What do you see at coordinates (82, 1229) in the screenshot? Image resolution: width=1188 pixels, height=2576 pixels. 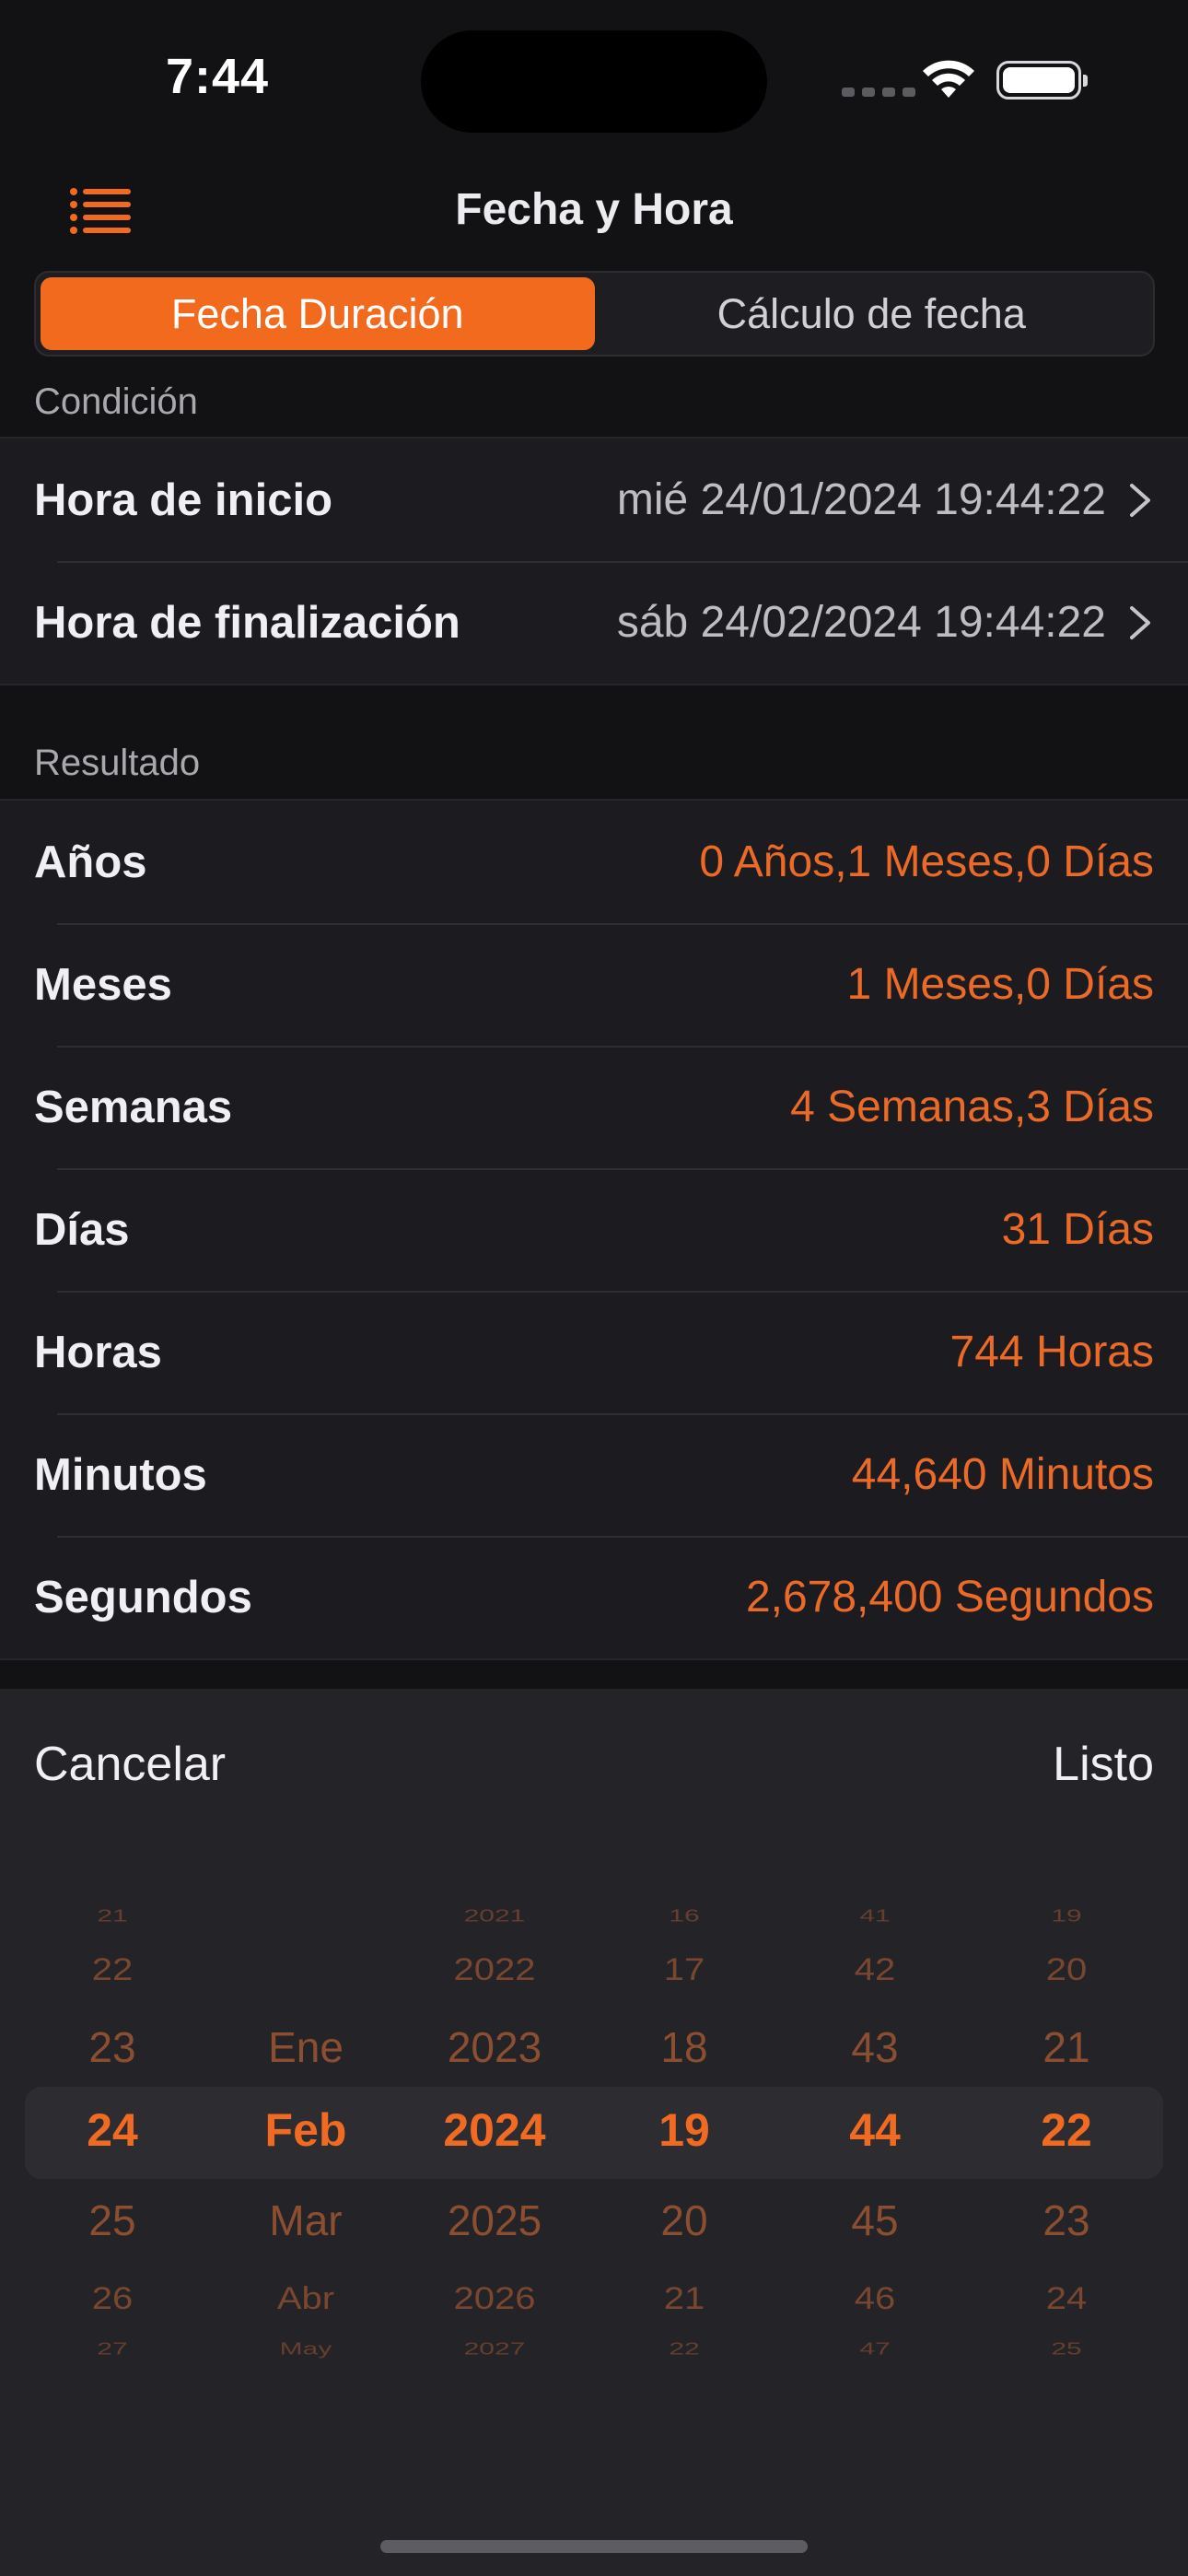 I see `row-label: Días` at bounding box center [82, 1229].